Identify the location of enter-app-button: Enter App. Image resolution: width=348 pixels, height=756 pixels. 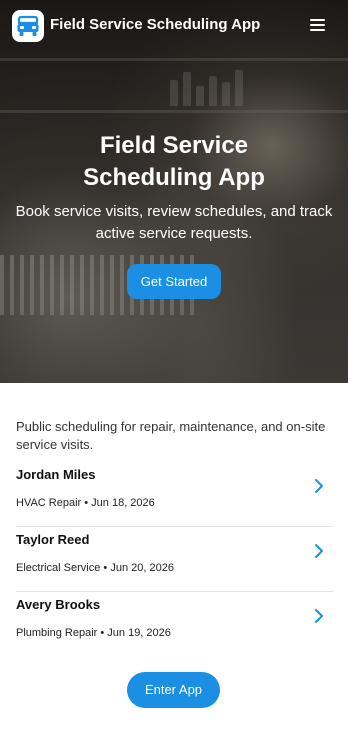
(173, 690).